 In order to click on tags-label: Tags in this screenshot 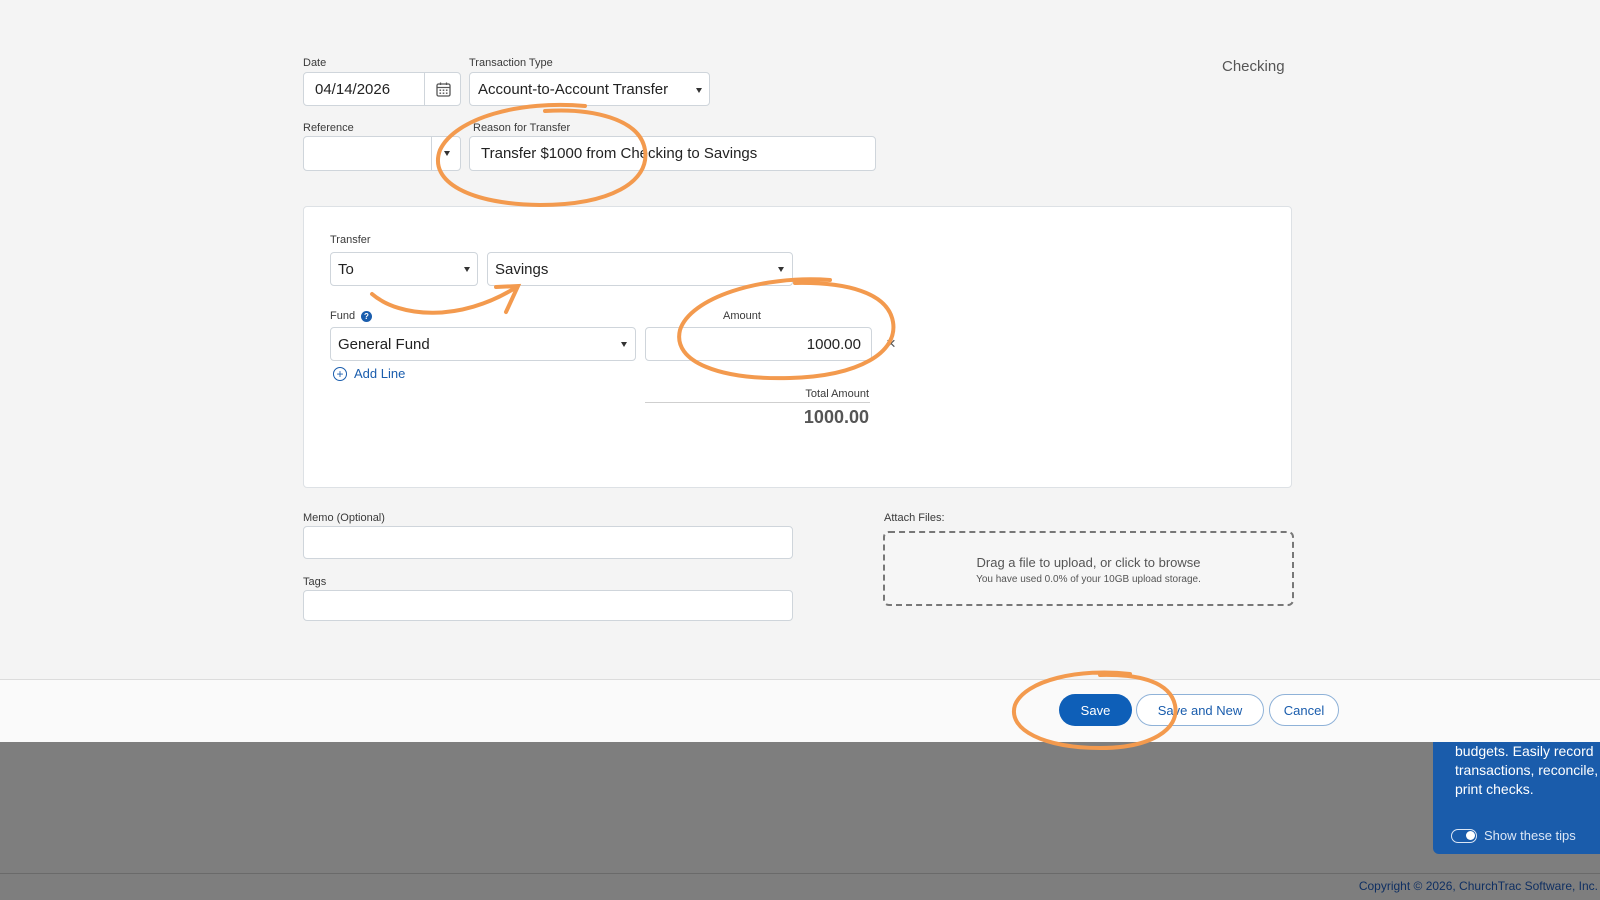, I will do `click(315, 582)`.